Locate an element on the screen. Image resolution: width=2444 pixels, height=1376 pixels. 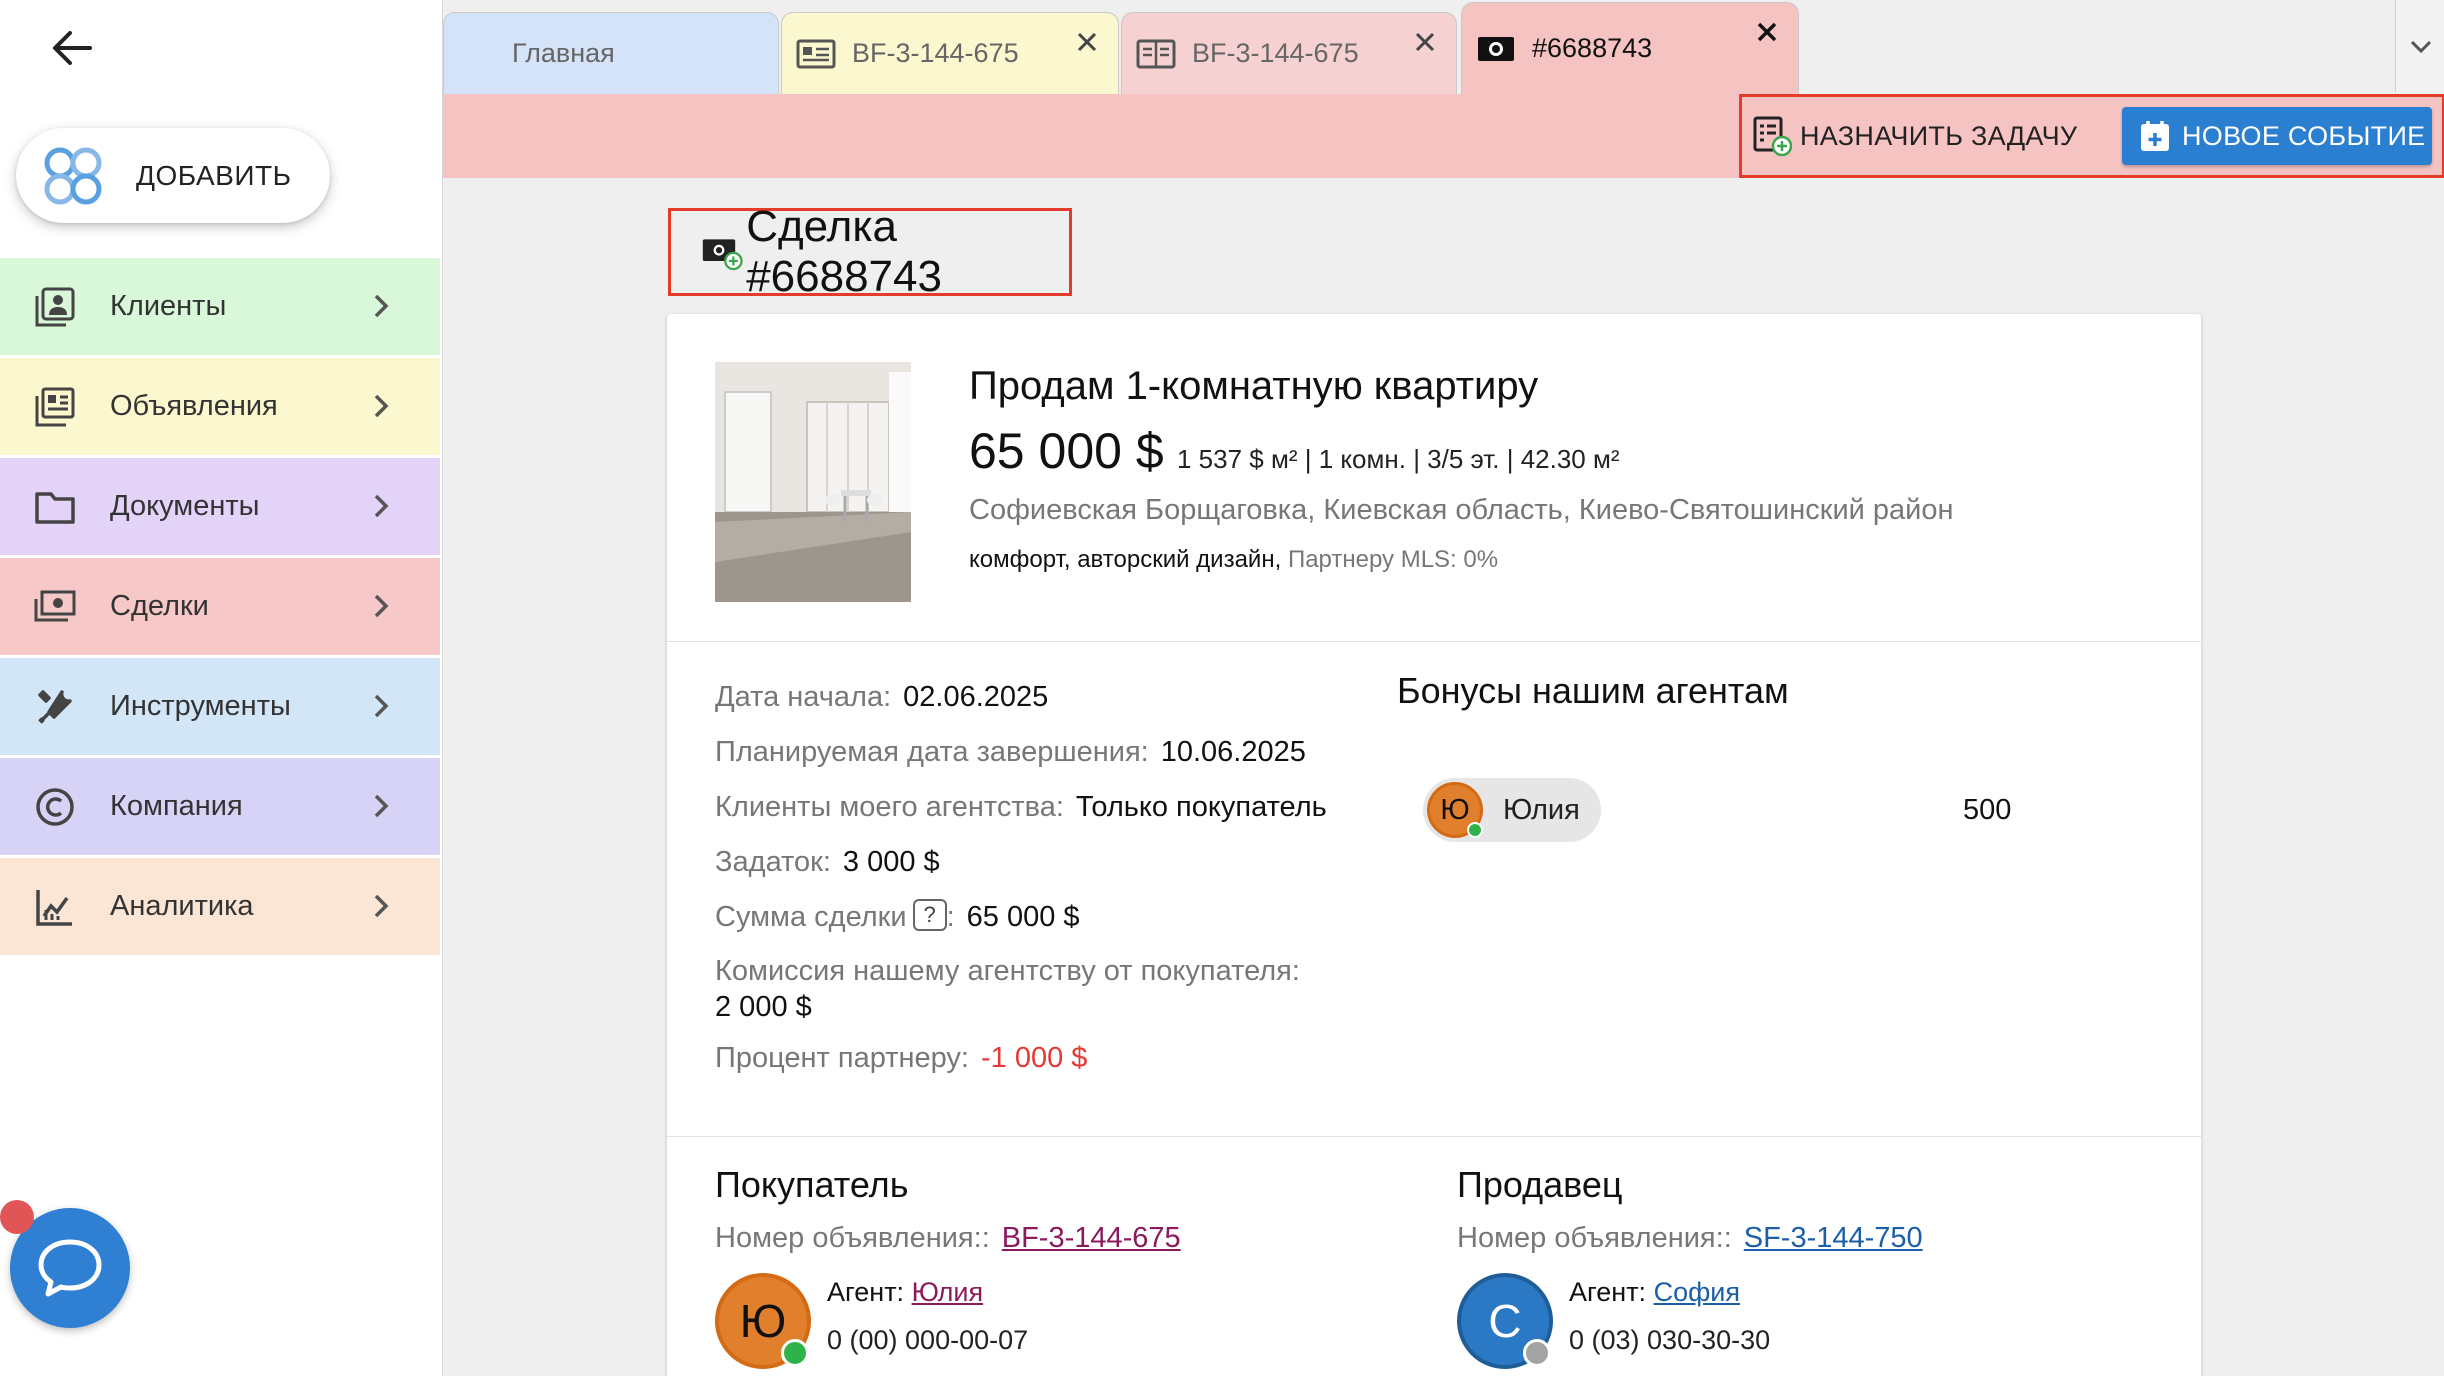
buyer-listing-link: BF-3-144-675 is located at coordinates (1091, 1238).